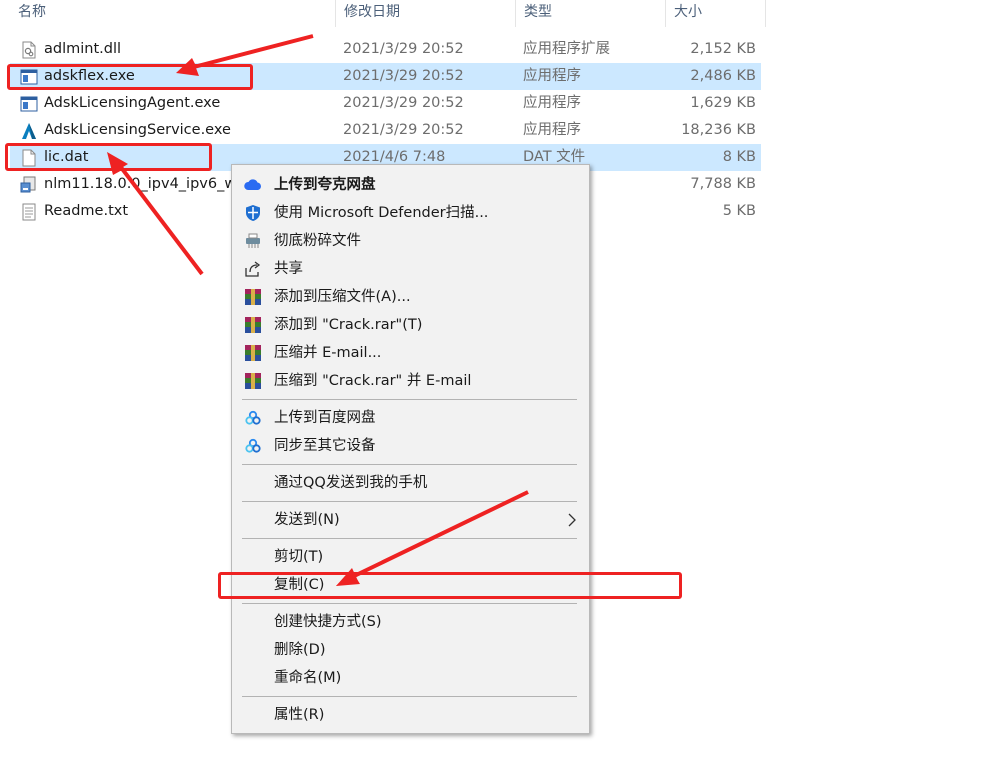  I want to click on annotation-box-adskflex, so click(130, 77).